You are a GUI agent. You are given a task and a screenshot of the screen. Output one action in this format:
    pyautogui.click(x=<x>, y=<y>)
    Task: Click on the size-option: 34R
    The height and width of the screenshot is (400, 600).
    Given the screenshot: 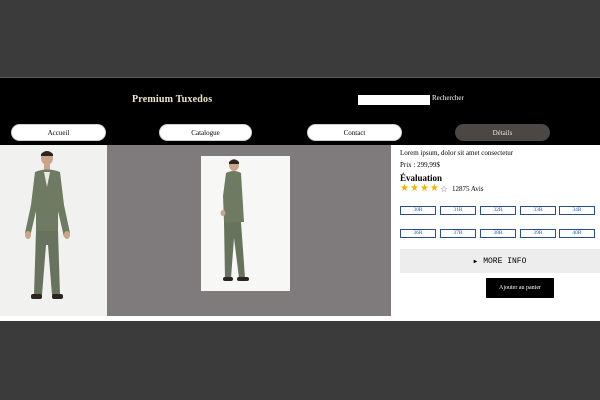 What is the action you would take?
    pyautogui.click(x=577, y=210)
    